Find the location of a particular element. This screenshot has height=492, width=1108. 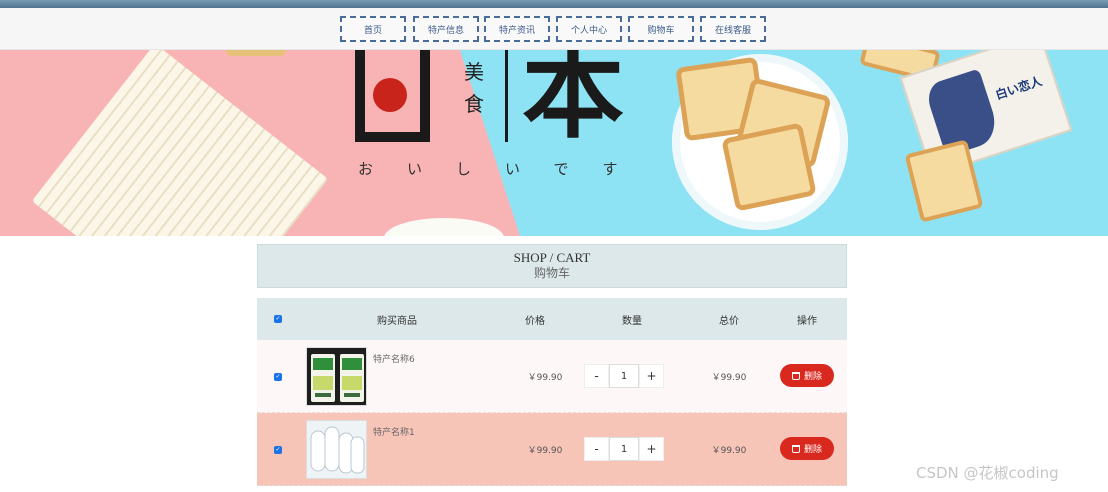

page-title: SHOP / CART 购物车 is located at coordinates (552, 266).